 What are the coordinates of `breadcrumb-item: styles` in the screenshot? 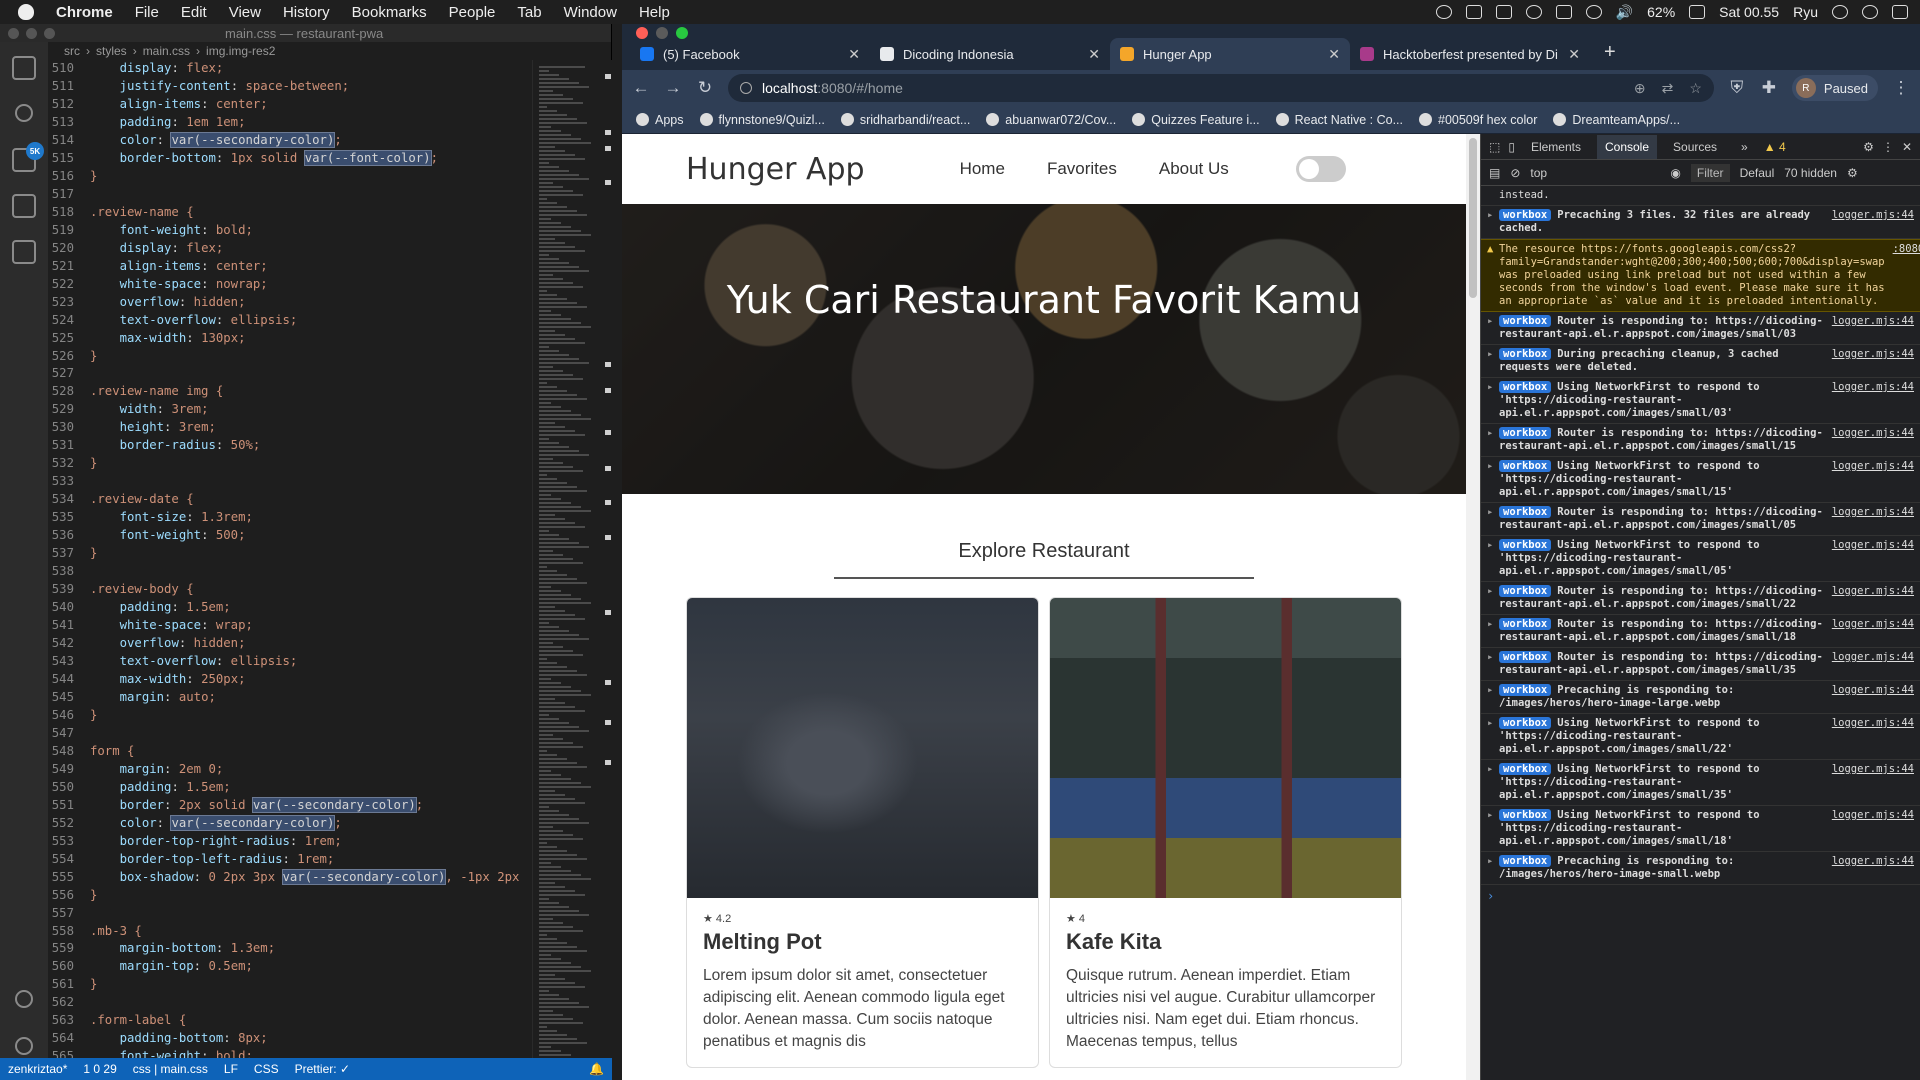 It's located at (111, 51).